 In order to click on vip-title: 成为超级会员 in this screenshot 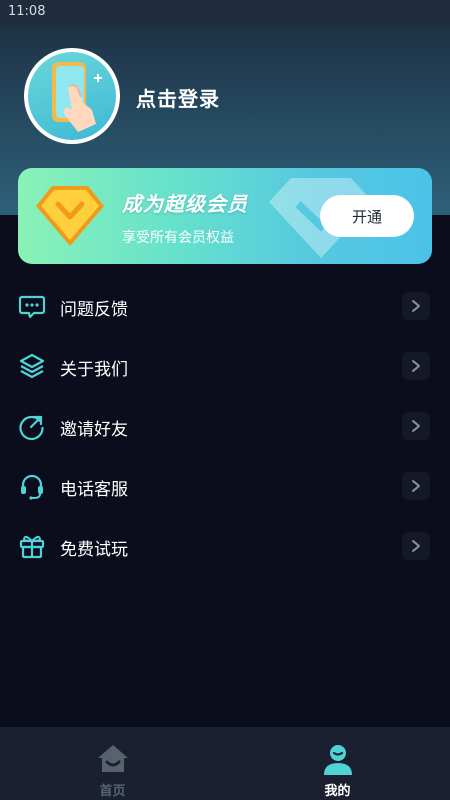, I will do `click(185, 204)`.